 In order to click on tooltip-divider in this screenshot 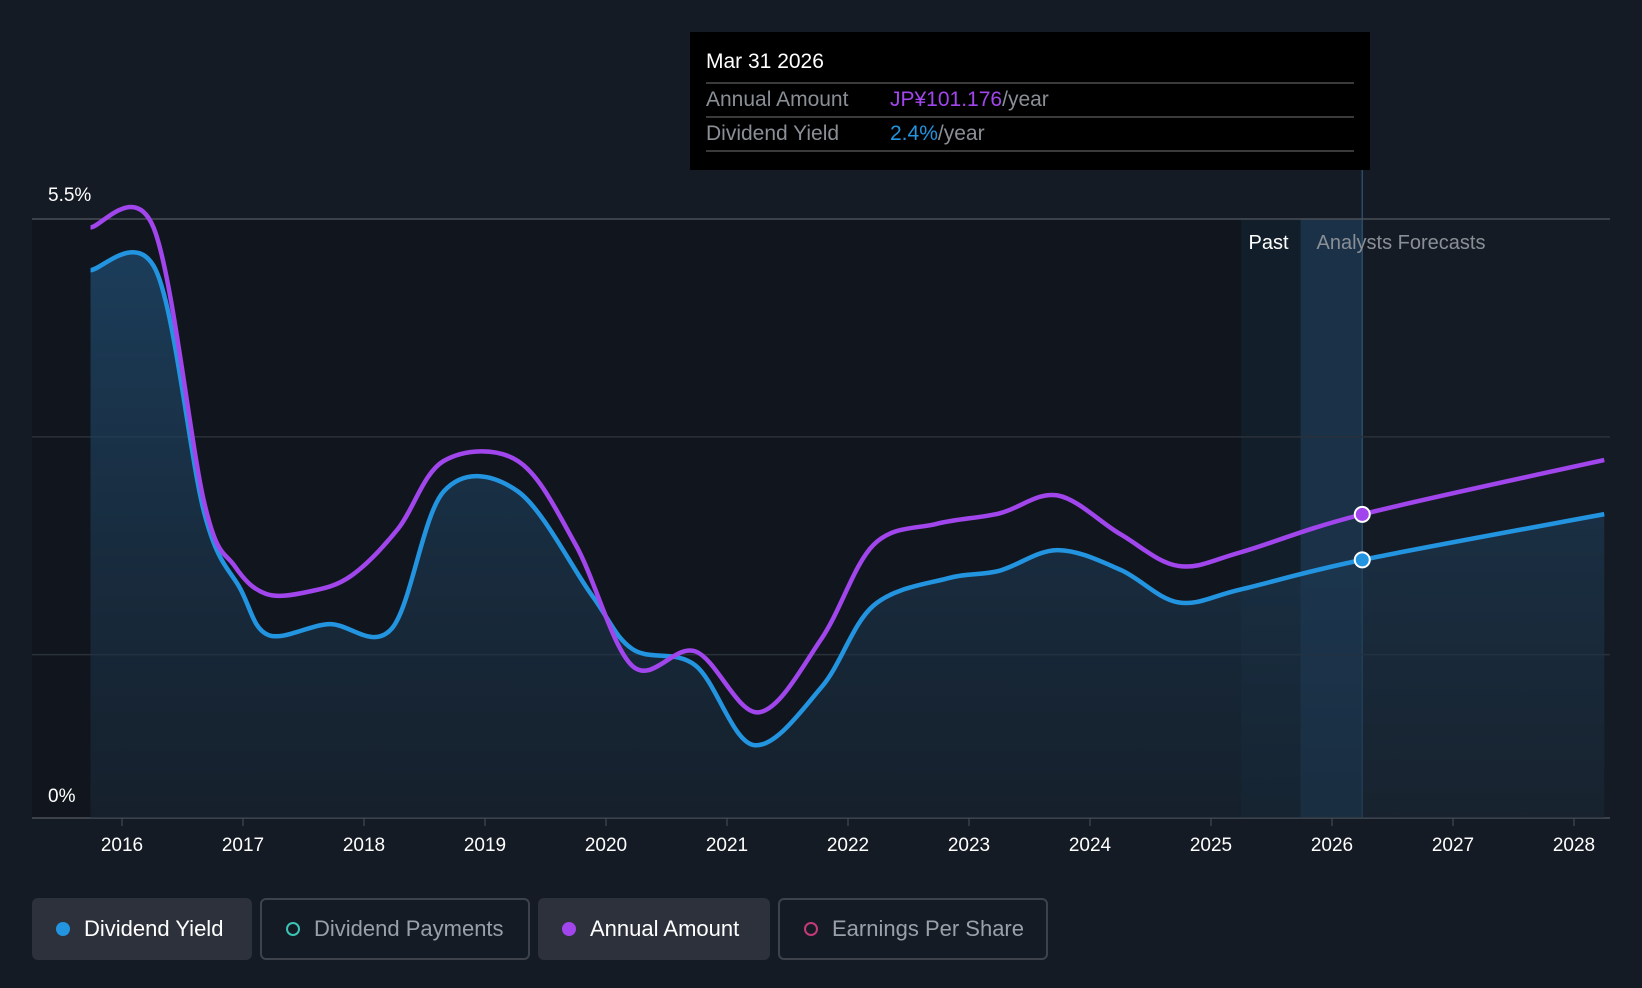, I will do `click(1030, 151)`.